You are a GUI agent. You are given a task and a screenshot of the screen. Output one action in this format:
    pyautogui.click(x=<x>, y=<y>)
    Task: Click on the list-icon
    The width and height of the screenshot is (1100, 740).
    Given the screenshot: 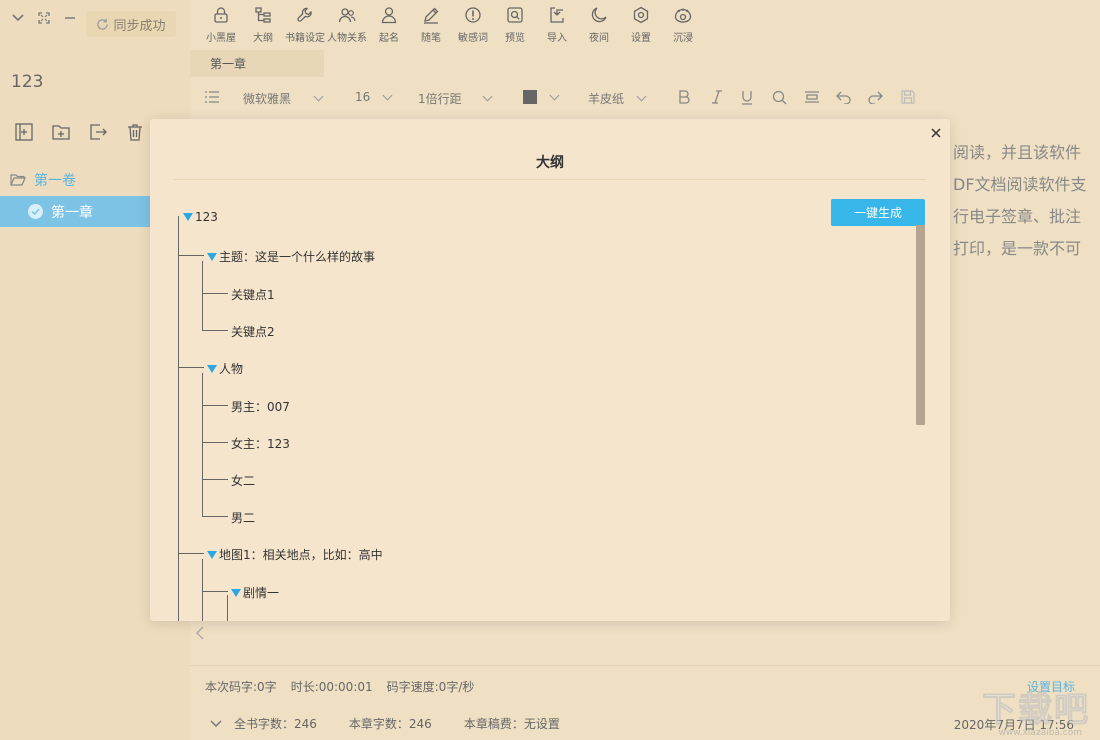 What is the action you would take?
    pyautogui.click(x=212, y=97)
    